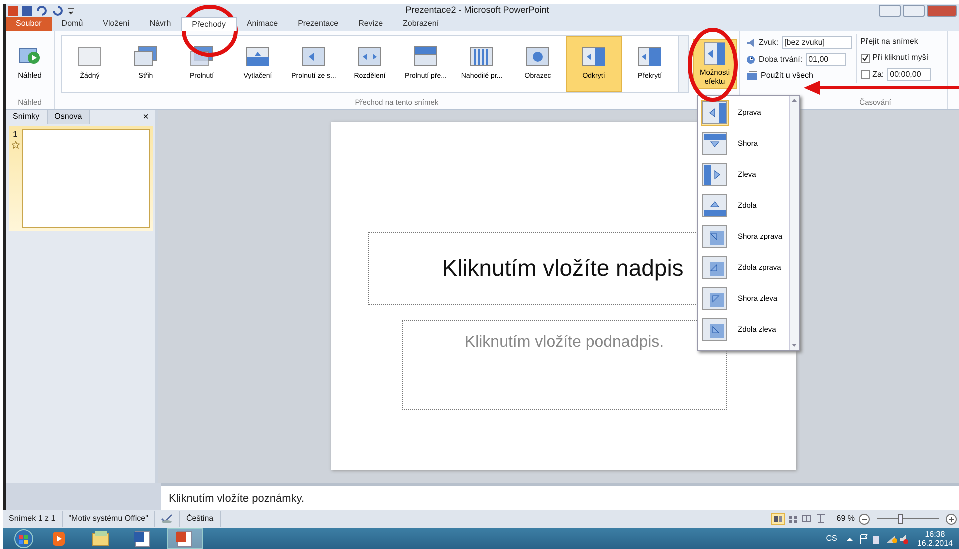 The image size is (959, 549). I want to click on check-icon, so click(865, 58).